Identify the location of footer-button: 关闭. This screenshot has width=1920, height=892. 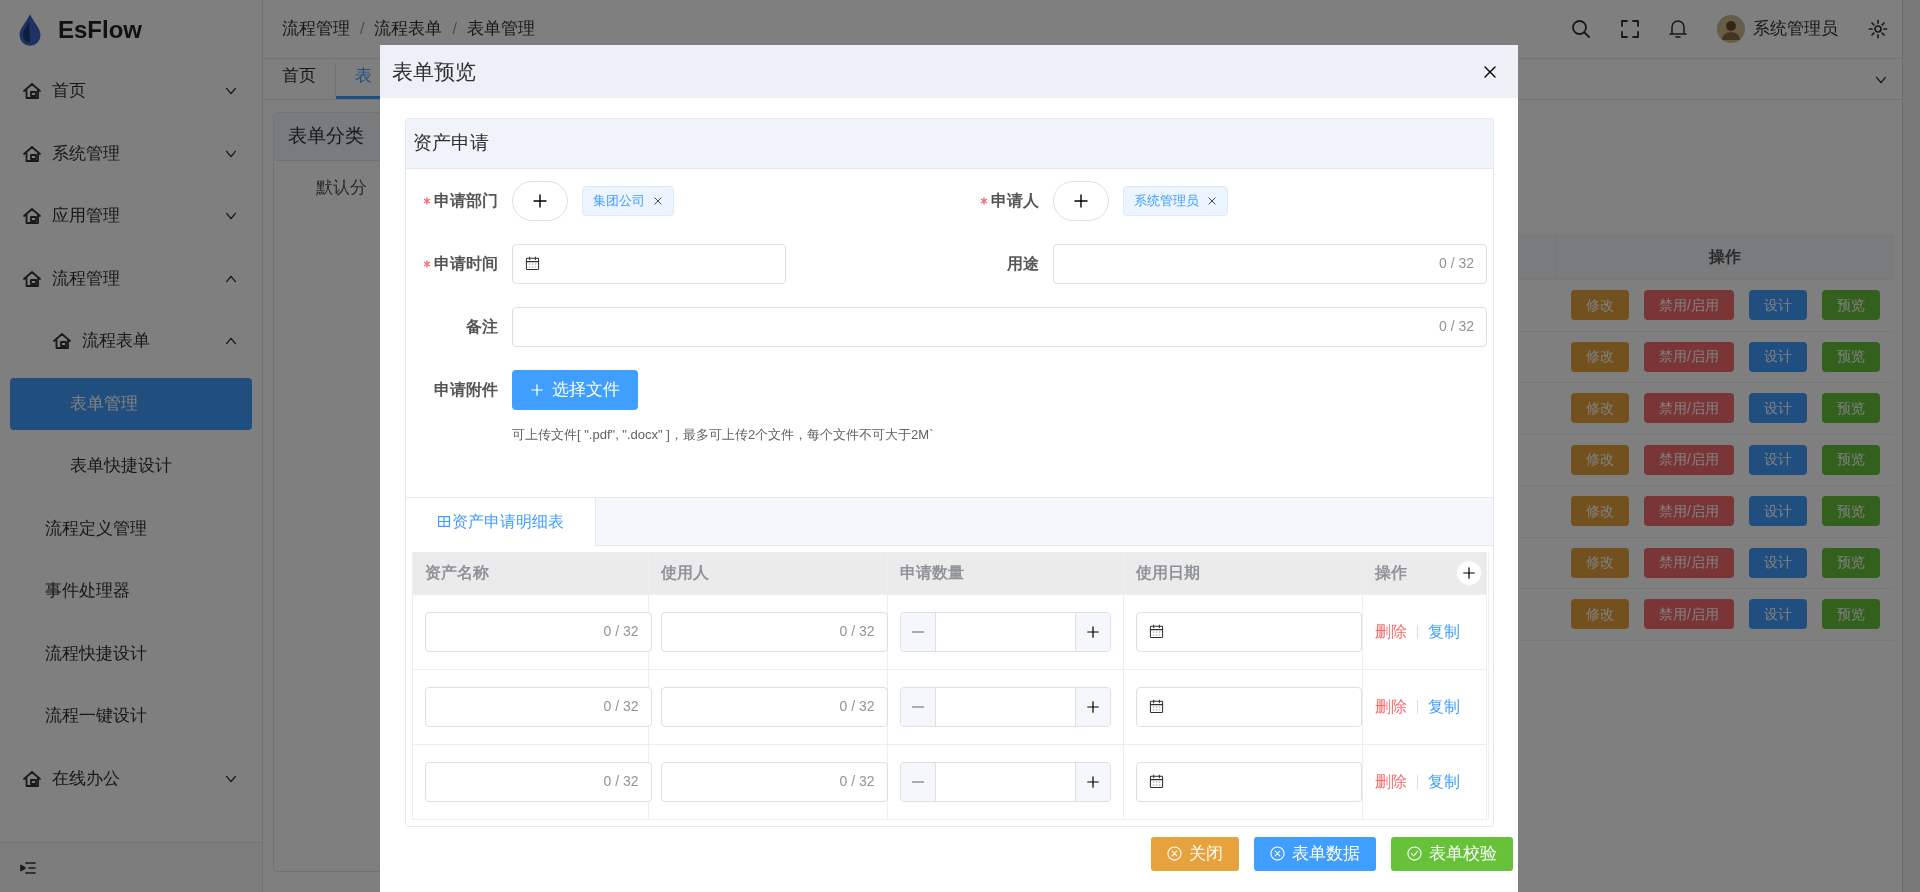
(1195, 853).